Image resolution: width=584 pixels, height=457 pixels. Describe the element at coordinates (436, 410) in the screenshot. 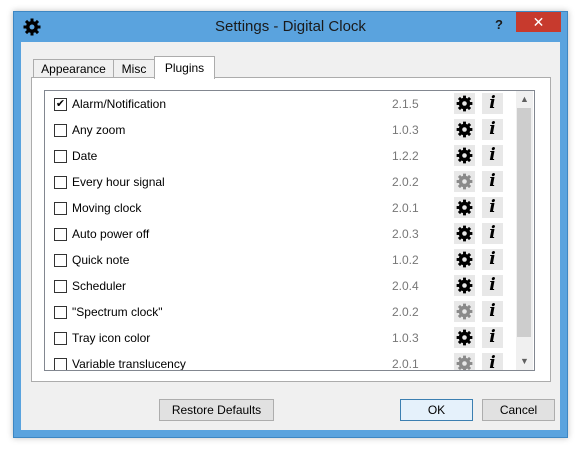

I see `ok-button: OK` at that location.